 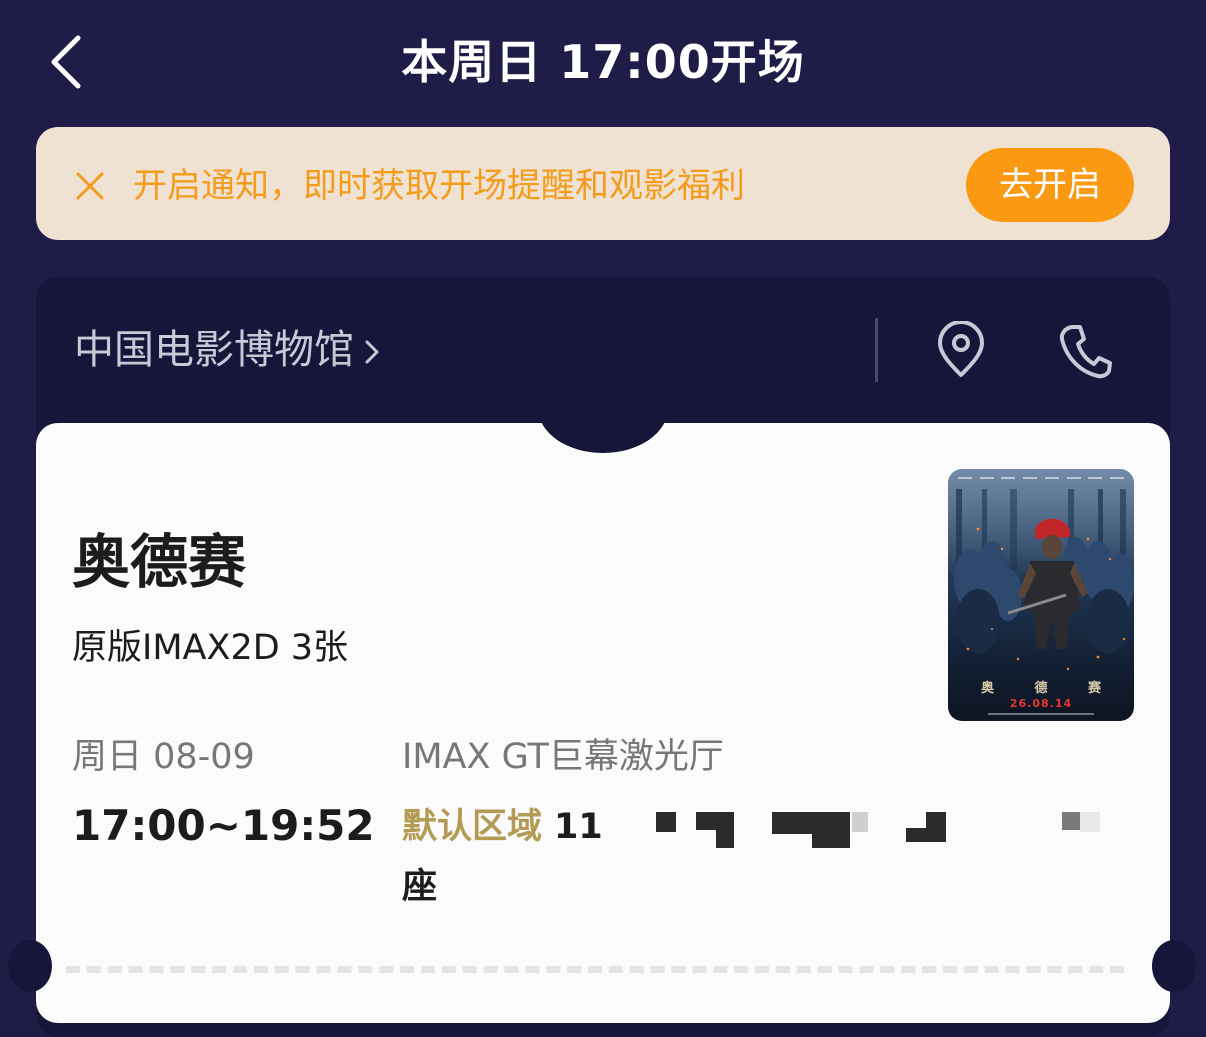 I want to click on enable-notification-button: 去开启, so click(x=1050, y=185).